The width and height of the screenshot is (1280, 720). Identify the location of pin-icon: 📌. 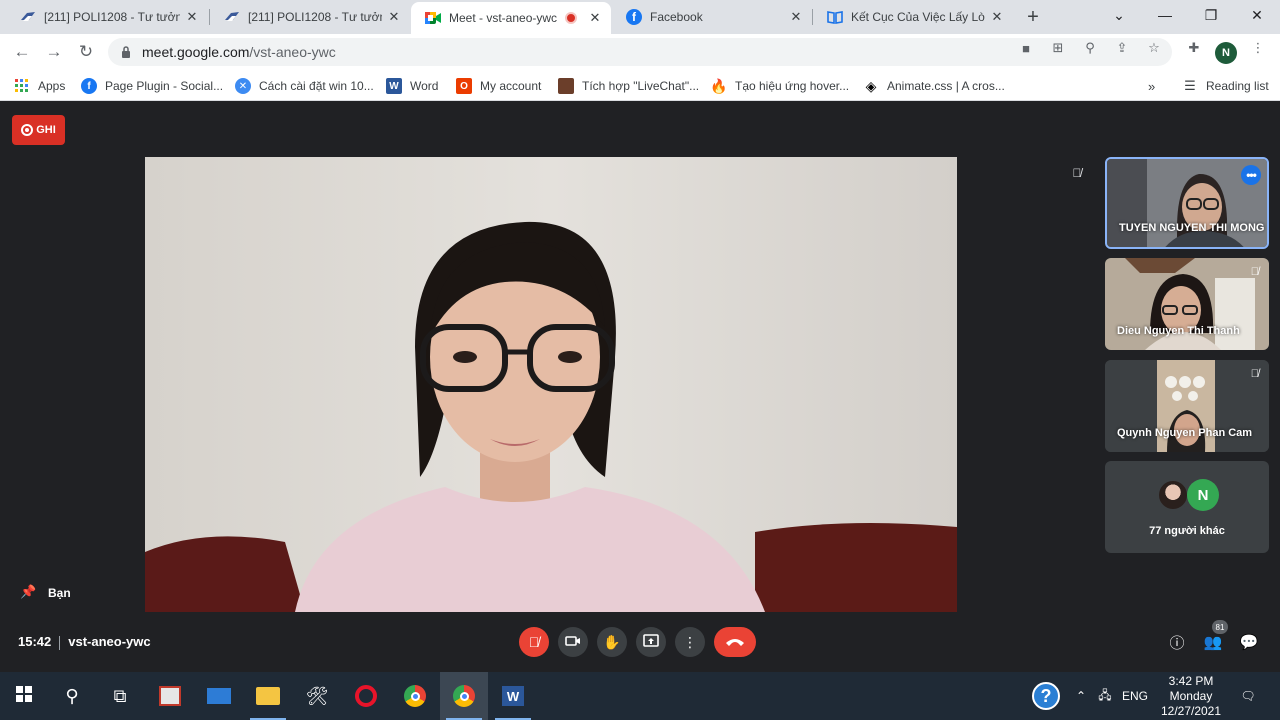
(28, 592).